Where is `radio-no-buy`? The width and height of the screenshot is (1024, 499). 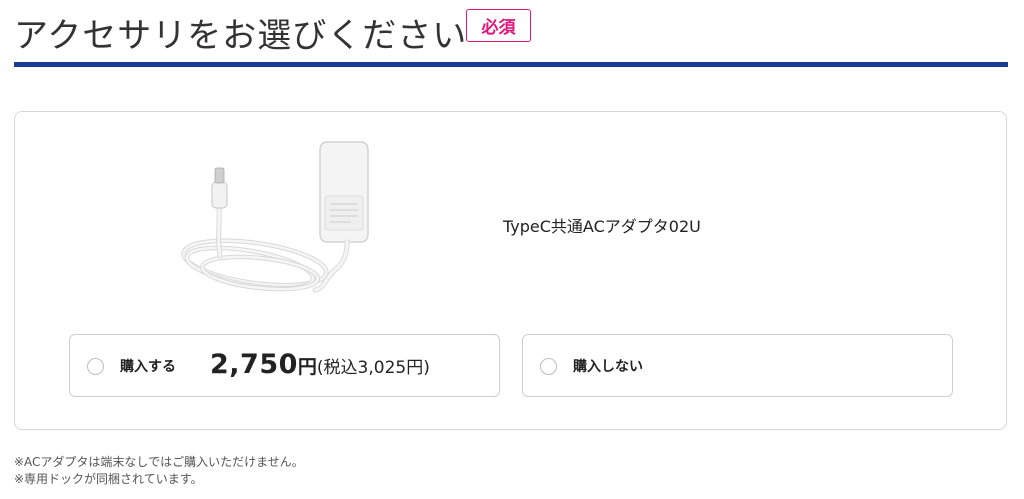
radio-no-buy is located at coordinates (548, 366).